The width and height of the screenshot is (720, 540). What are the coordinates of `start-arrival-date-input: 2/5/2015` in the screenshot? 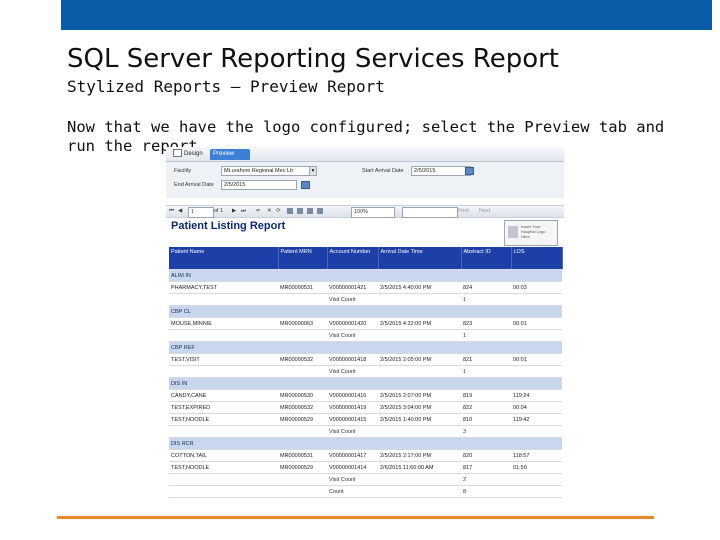 It's located at (441, 171).